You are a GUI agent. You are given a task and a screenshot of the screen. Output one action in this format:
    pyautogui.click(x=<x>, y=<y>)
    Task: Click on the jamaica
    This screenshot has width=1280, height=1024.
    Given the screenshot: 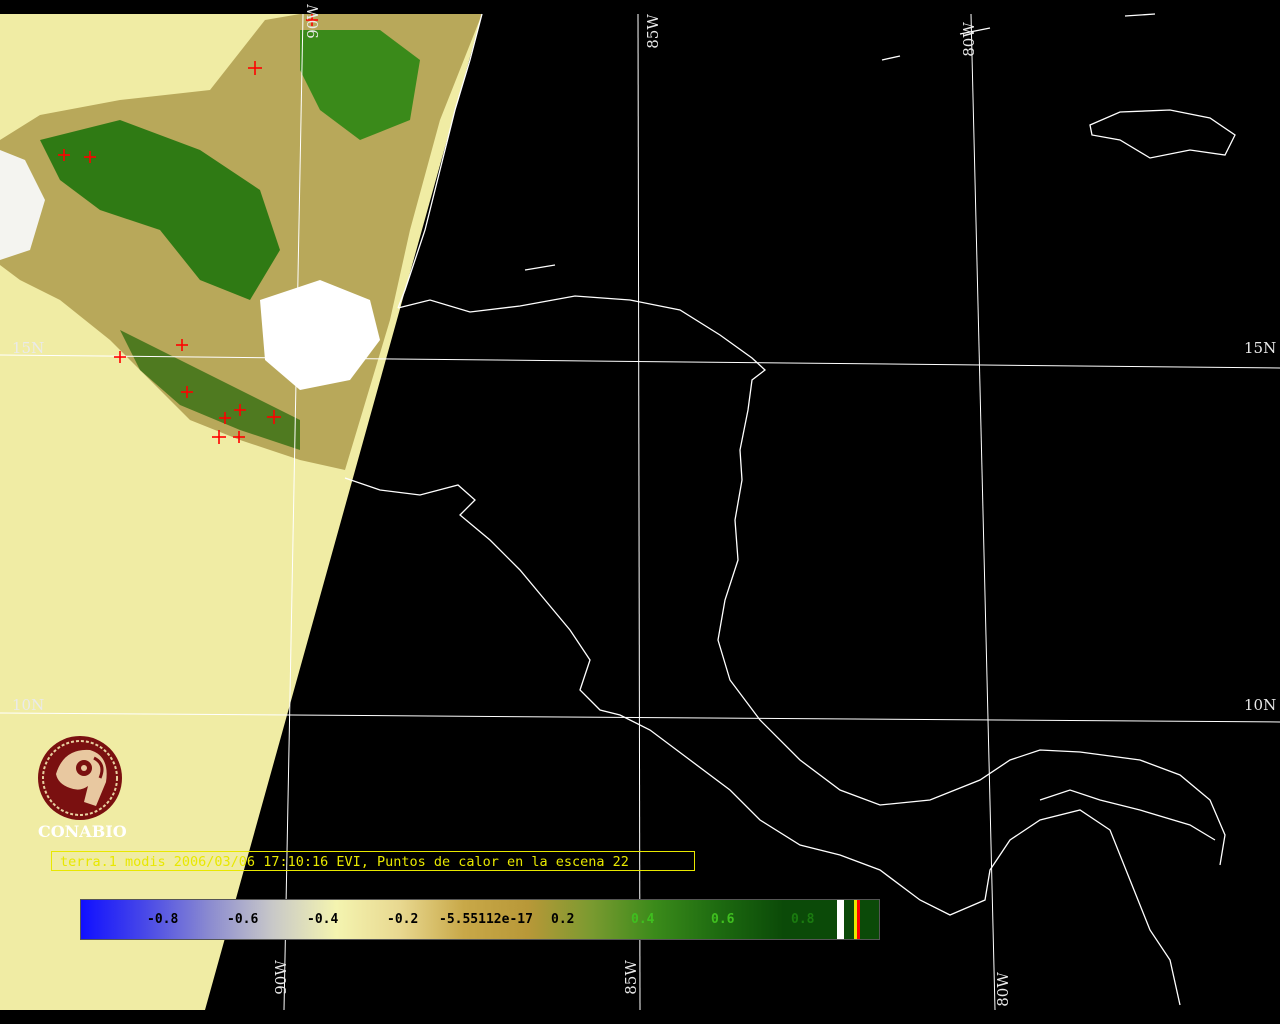 What is the action you would take?
    pyautogui.click(x=1162, y=134)
    